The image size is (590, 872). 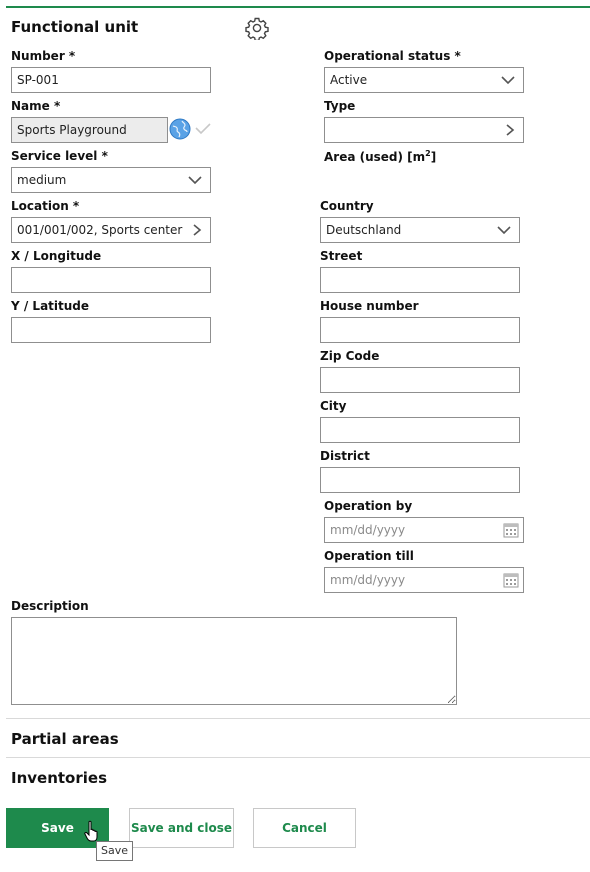 I want to click on globe-icon, so click(x=180, y=129).